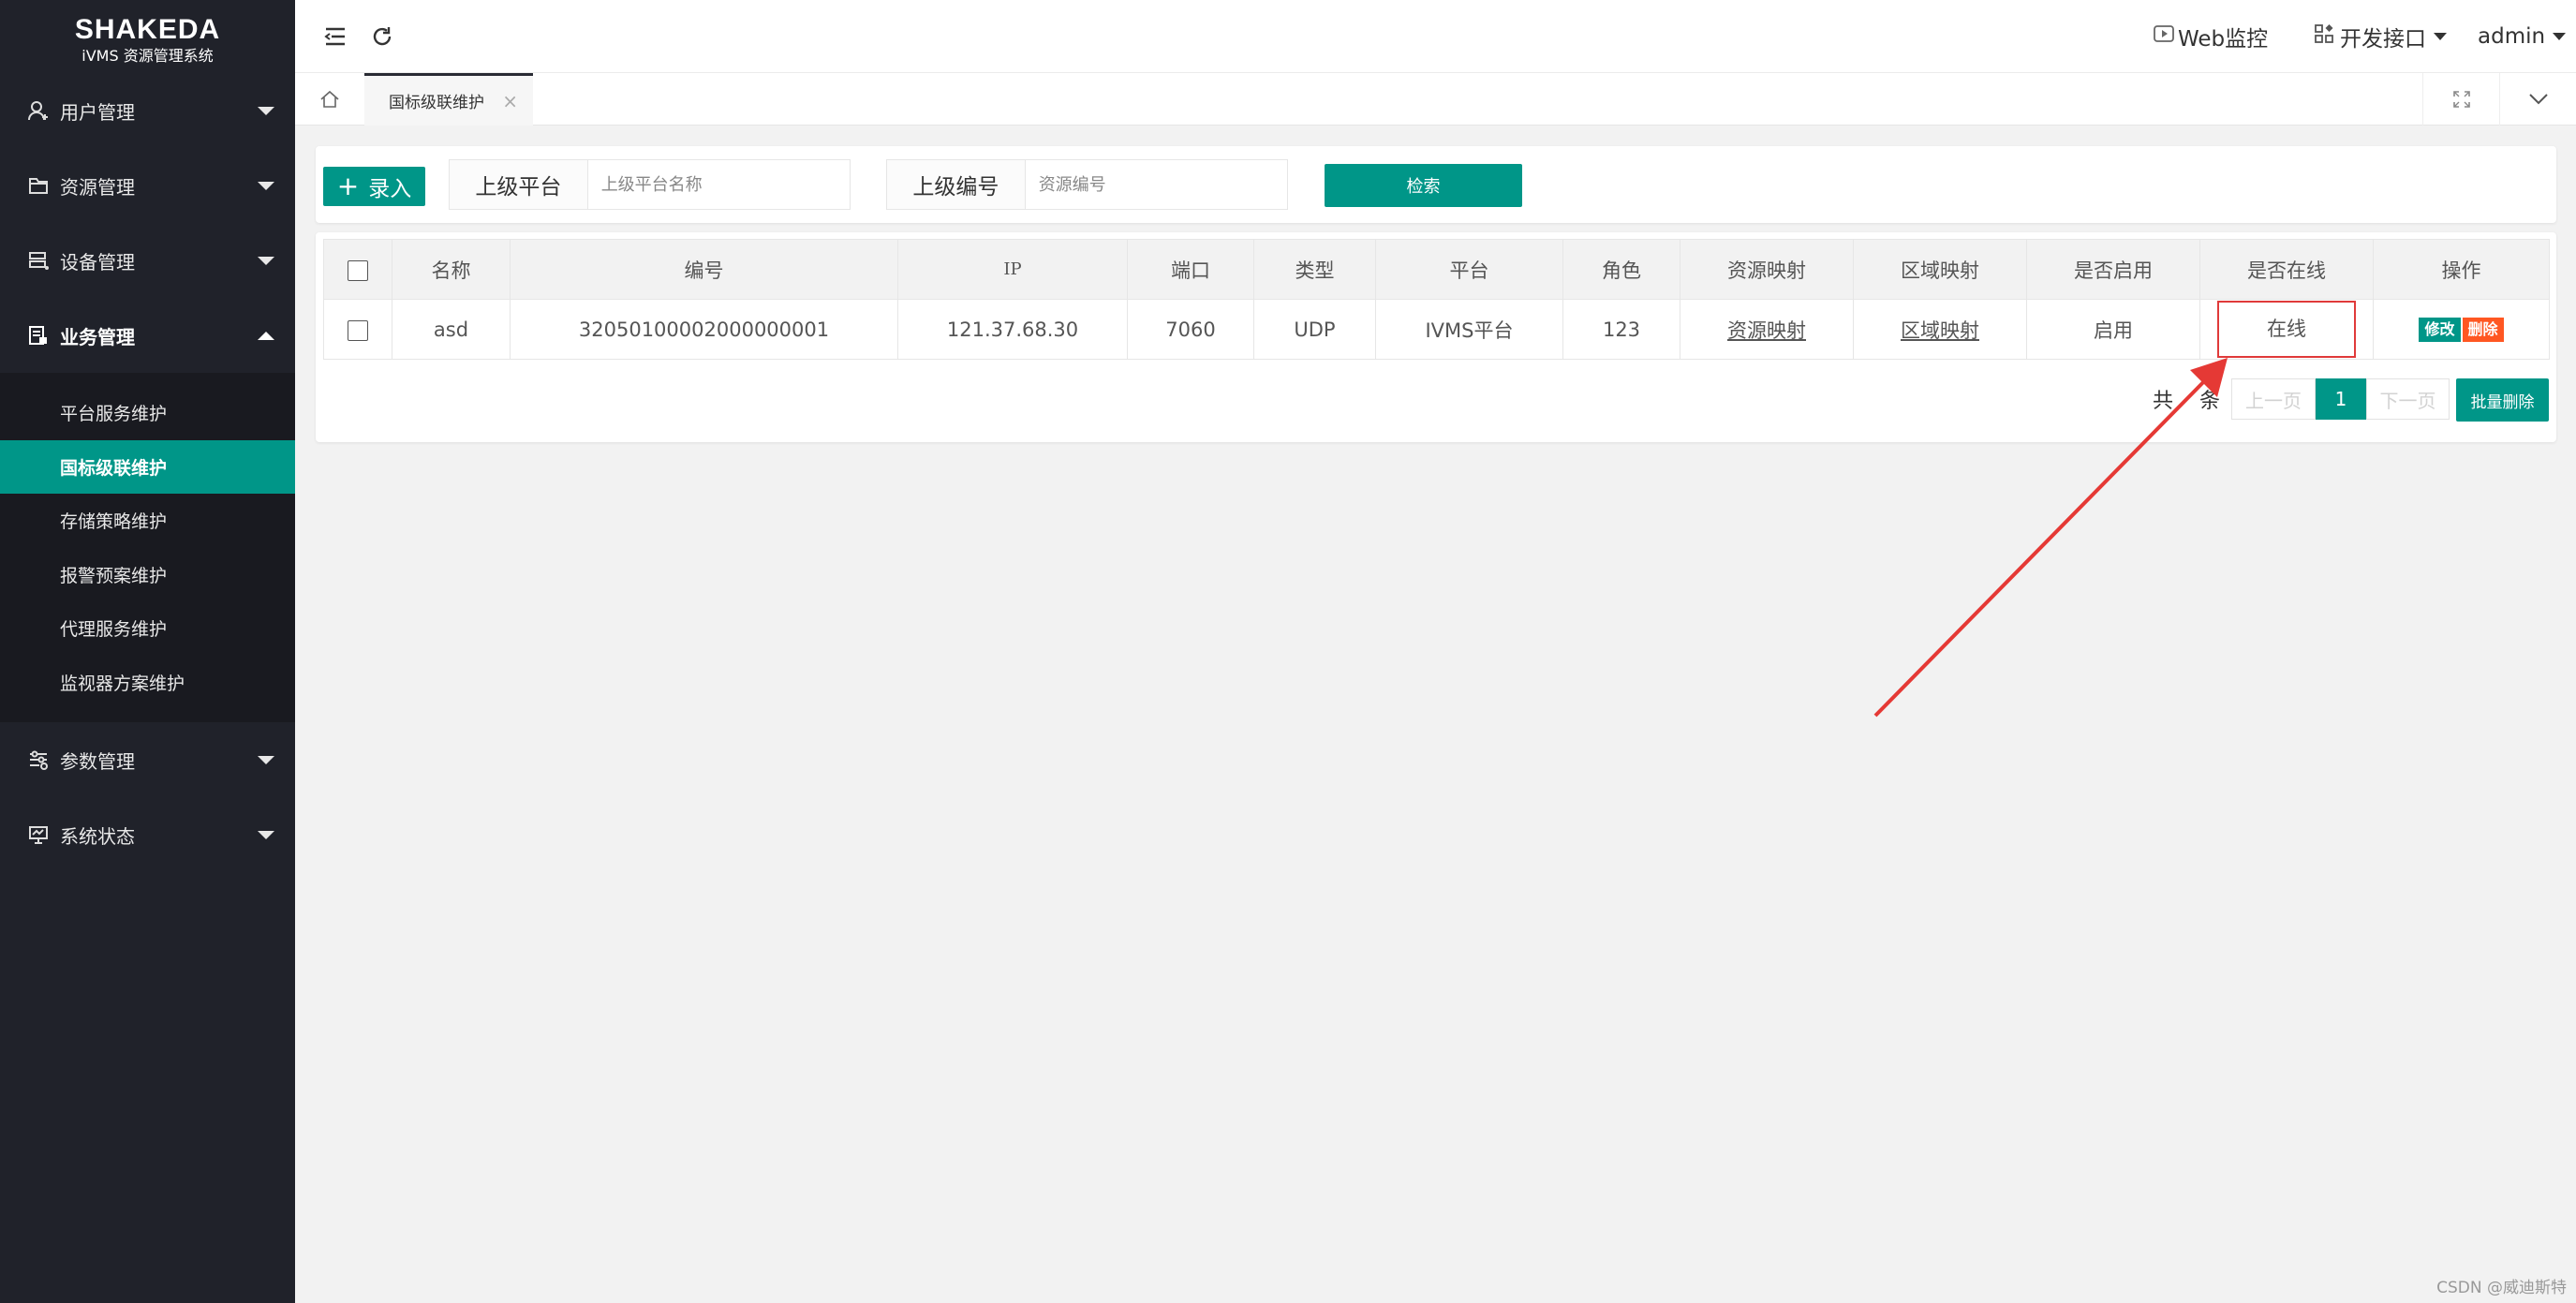 This screenshot has height=1303, width=2576. What do you see at coordinates (147, 629) in the screenshot?
I see `sidebar-item-proxy-service: 代理服务维护` at bounding box center [147, 629].